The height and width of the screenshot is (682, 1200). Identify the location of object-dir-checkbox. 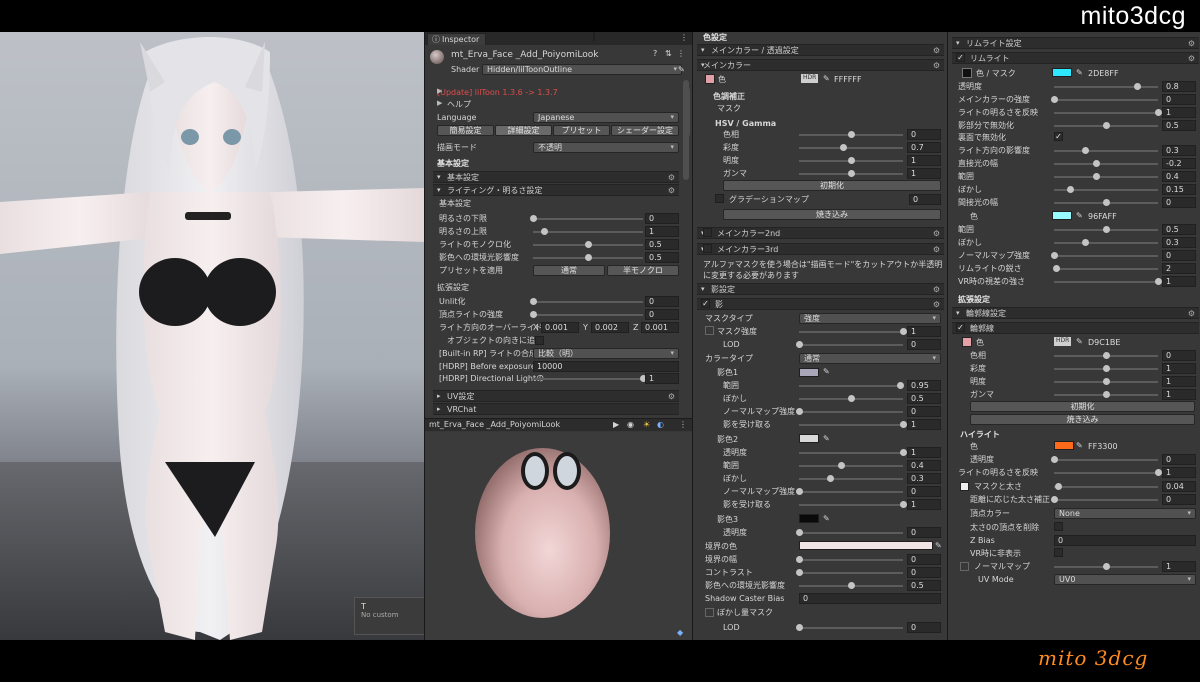
(539, 340).